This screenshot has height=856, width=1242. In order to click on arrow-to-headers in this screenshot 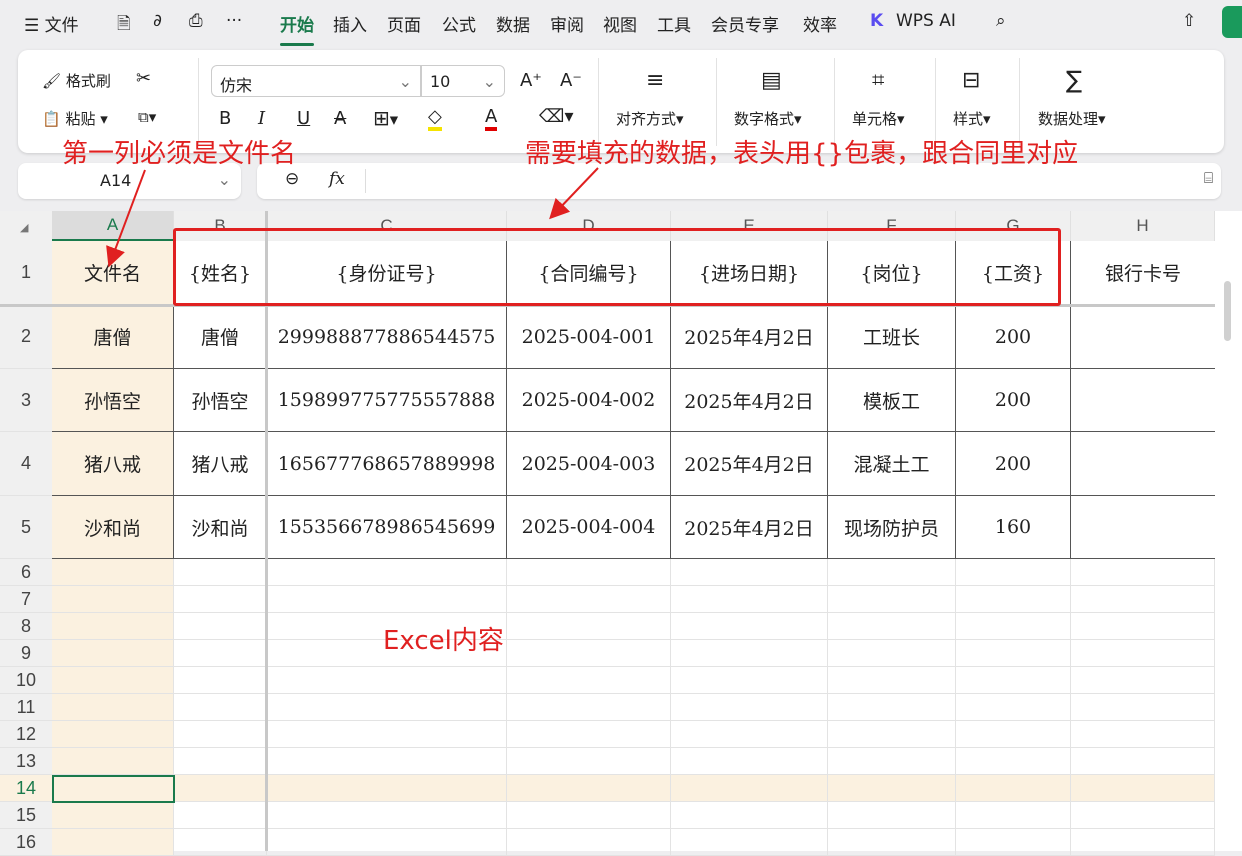, I will do `click(574, 193)`.